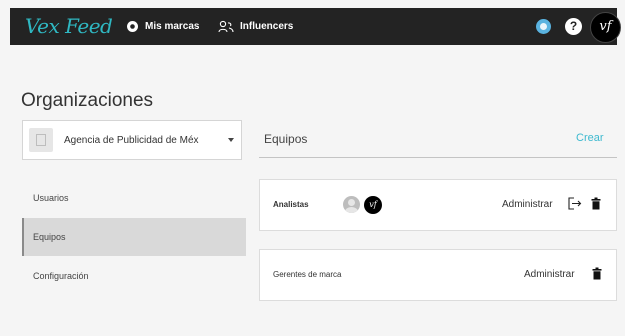  I want to click on brand-circle-icon, so click(132, 26).